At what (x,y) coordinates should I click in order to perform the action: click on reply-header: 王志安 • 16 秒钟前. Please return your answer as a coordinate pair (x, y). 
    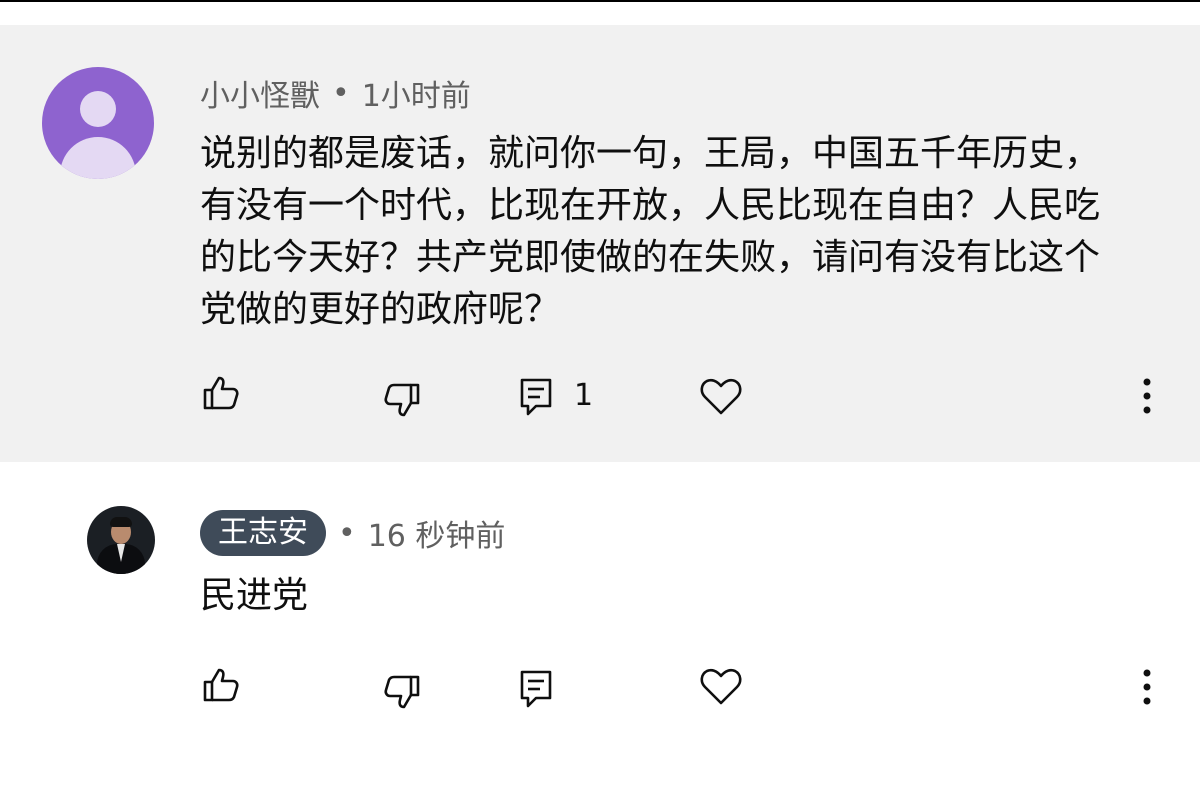
    Looking at the image, I should click on (352, 533).